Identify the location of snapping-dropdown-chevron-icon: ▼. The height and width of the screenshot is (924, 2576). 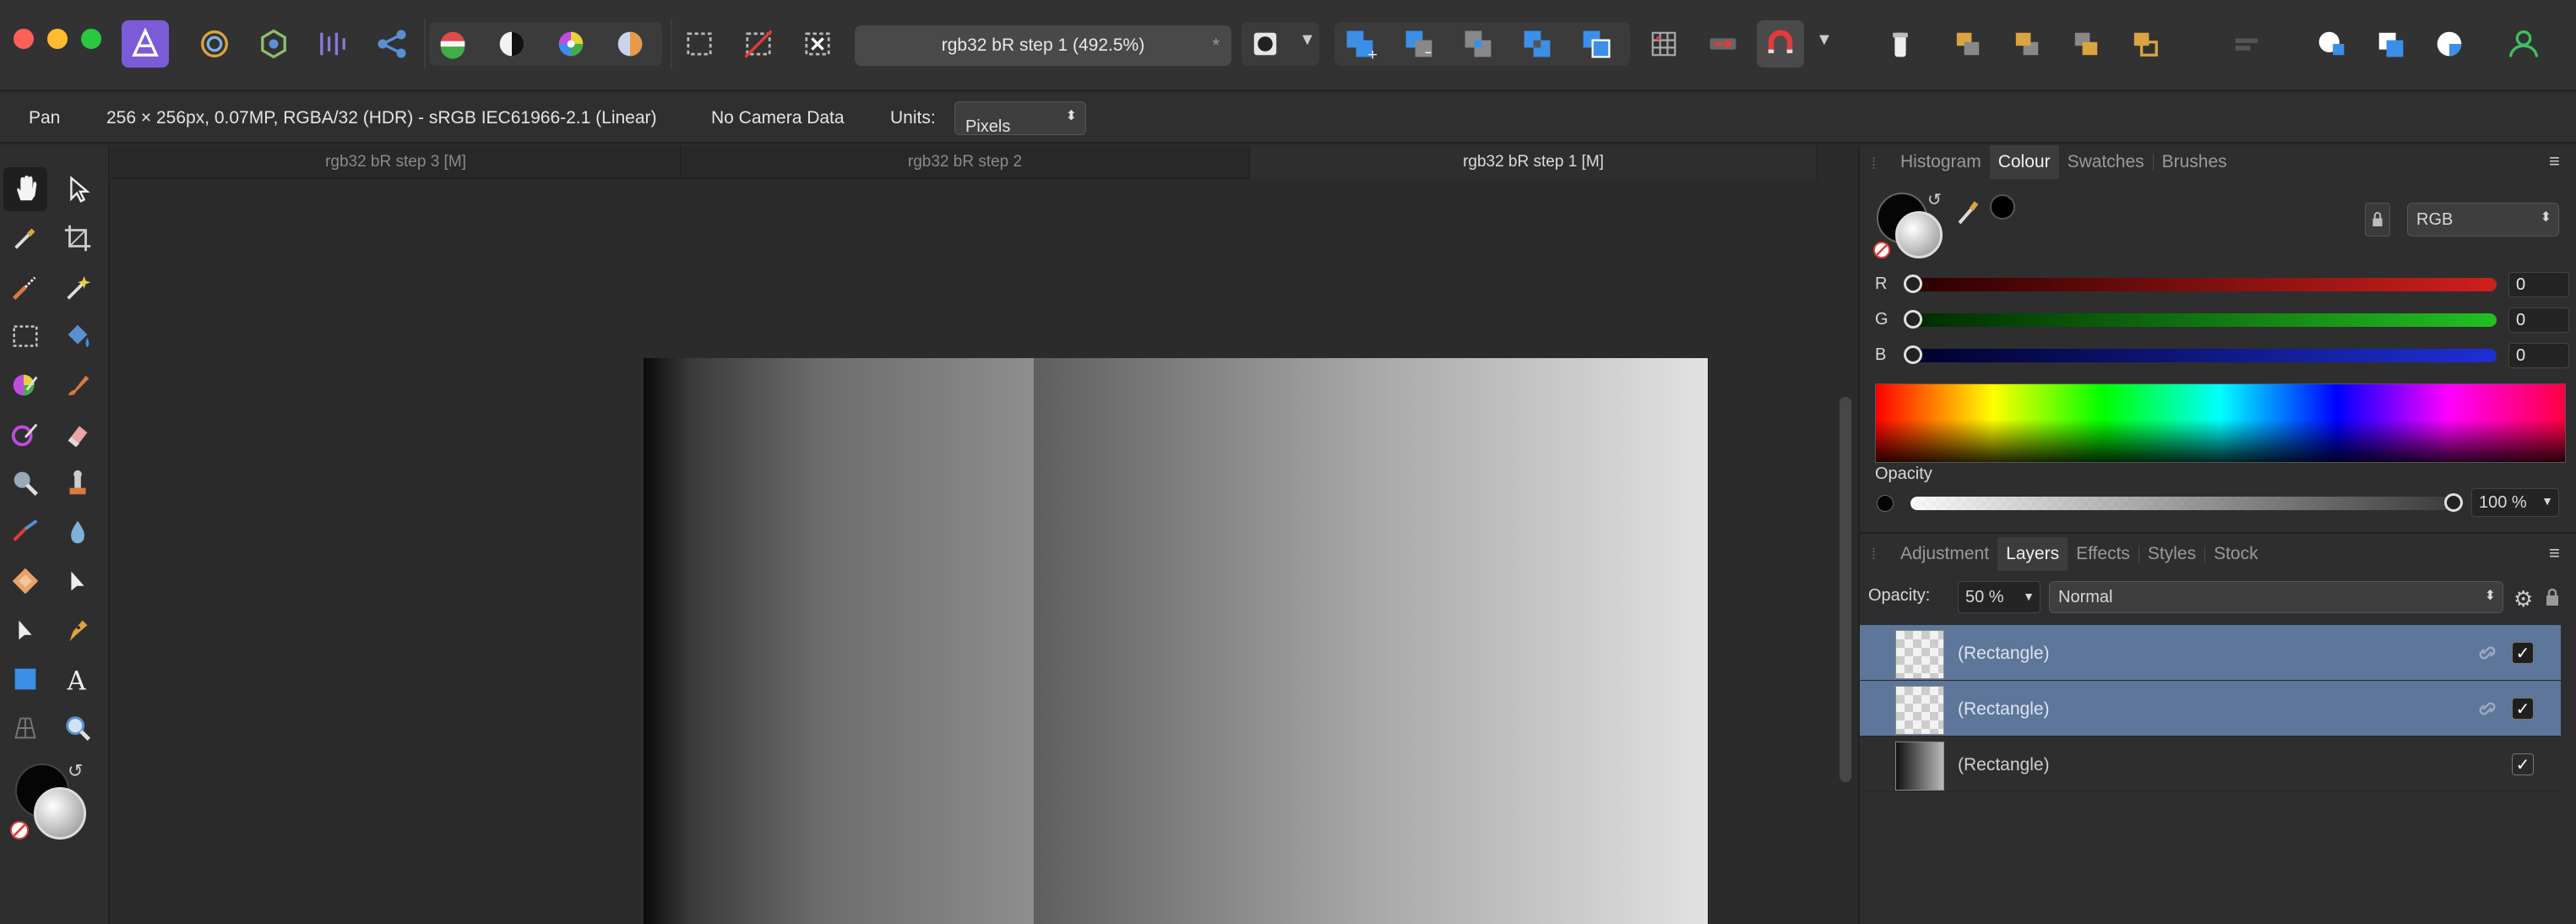
(1824, 40).